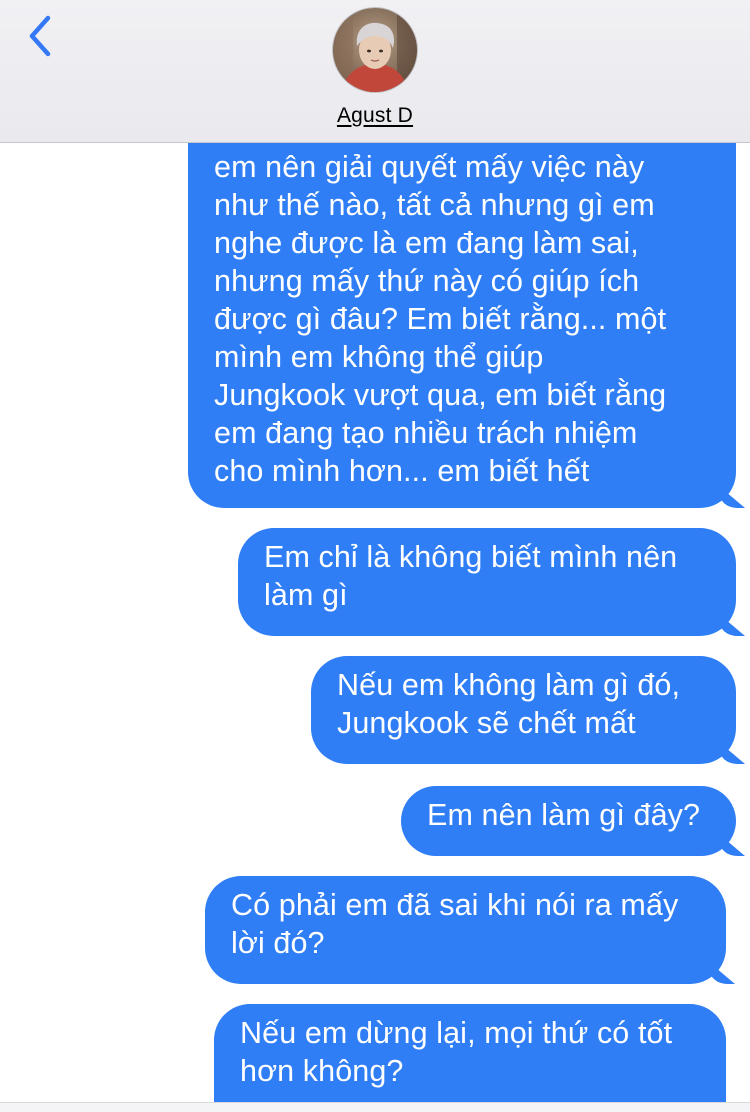 The image size is (750, 1112). I want to click on compose-bar-edge, so click(375, 1107).